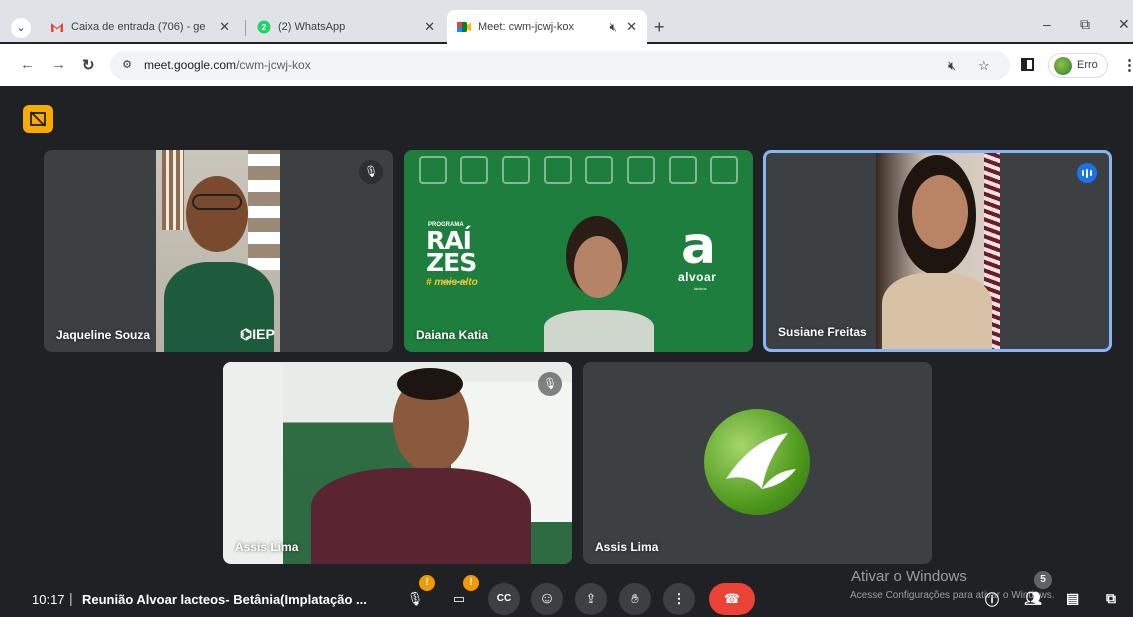 The image size is (1133, 617). I want to click on avatar, so click(1063, 66).